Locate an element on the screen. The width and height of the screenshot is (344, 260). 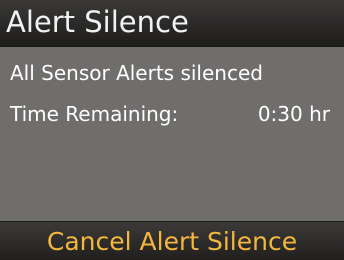
time-remaining-label: Time Remaining: is located at coordinates (94, 114).